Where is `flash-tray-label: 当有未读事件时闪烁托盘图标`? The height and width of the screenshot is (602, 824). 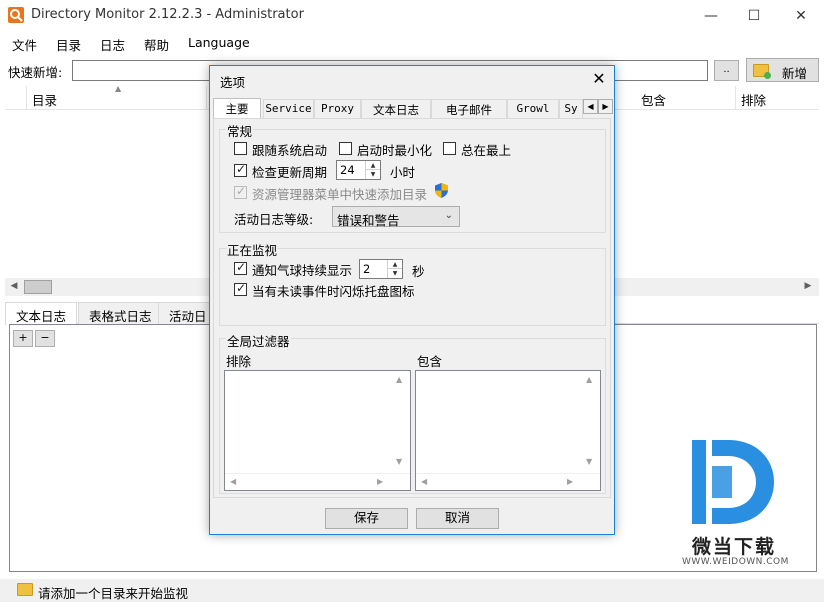 flash-tray-label: 当有未读事件时闪烁托盘图标 is located at coordinates (333, 291).